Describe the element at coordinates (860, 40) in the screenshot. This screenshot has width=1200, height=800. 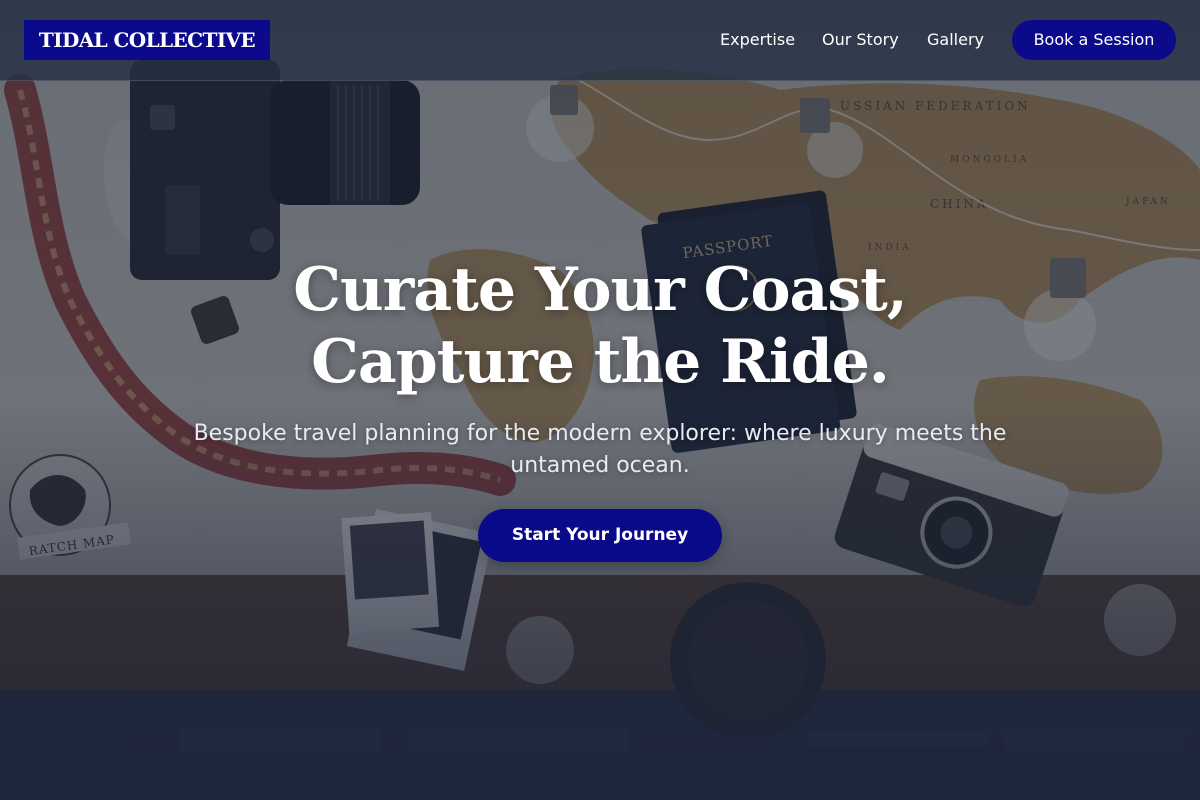
I see `nav-link-our-story: Our Story` at that location.